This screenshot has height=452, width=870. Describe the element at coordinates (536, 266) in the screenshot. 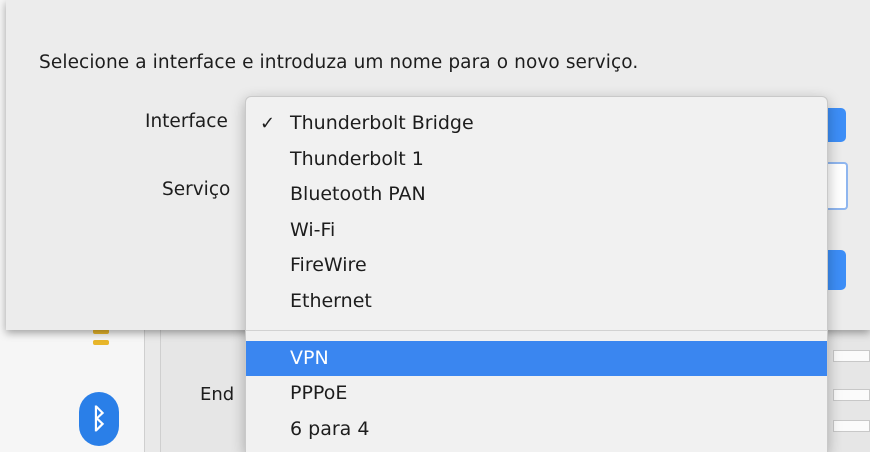

I see `menu-item-firewire: FireWire` at that location.